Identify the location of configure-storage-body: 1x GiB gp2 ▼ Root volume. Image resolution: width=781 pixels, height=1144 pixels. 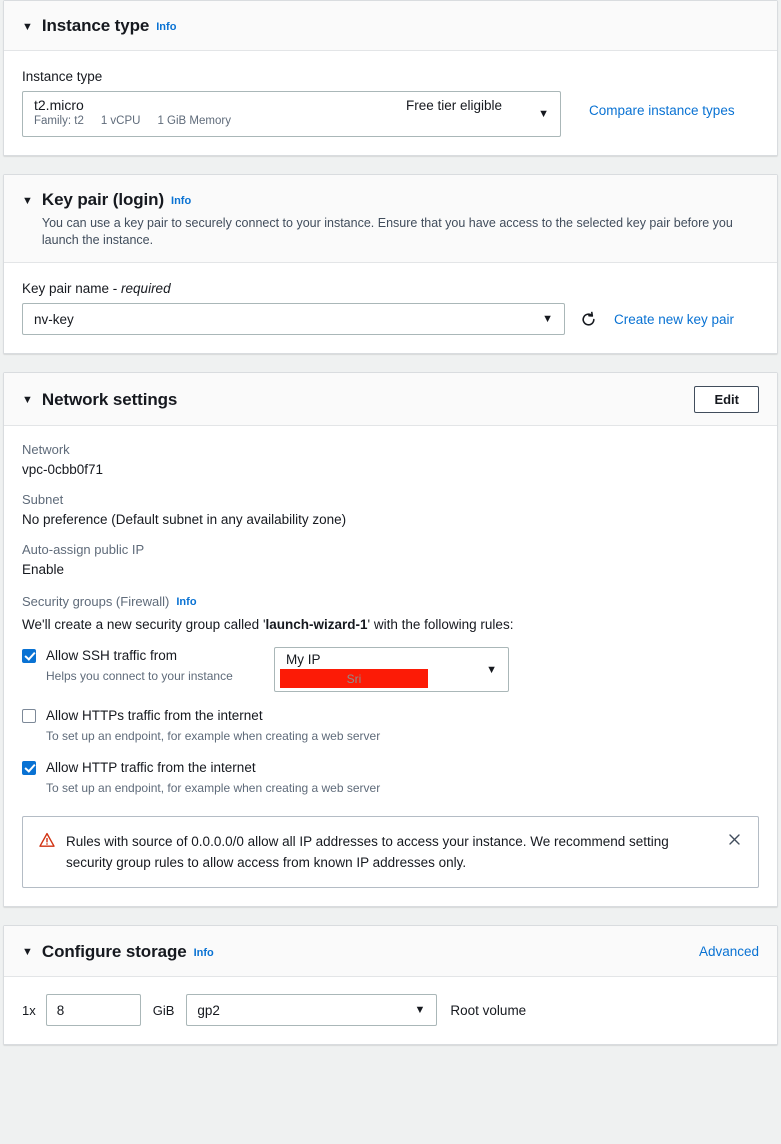
(390, 1010).